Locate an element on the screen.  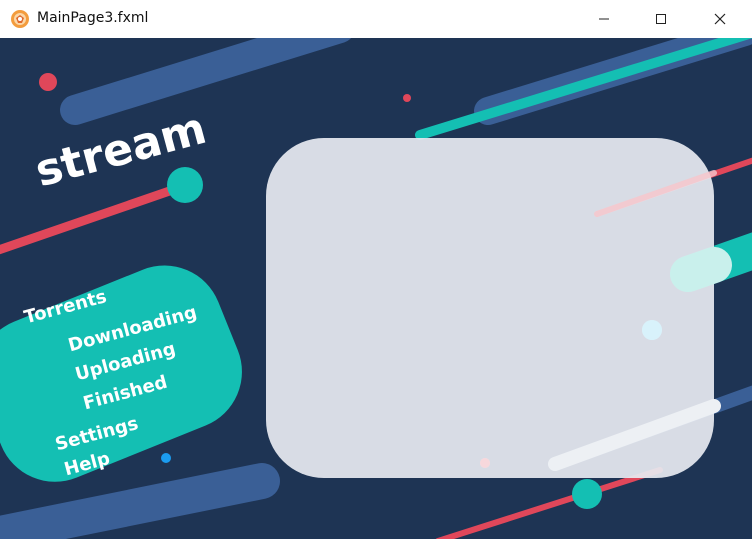
dot-teal is located at coordinates (185, 185).